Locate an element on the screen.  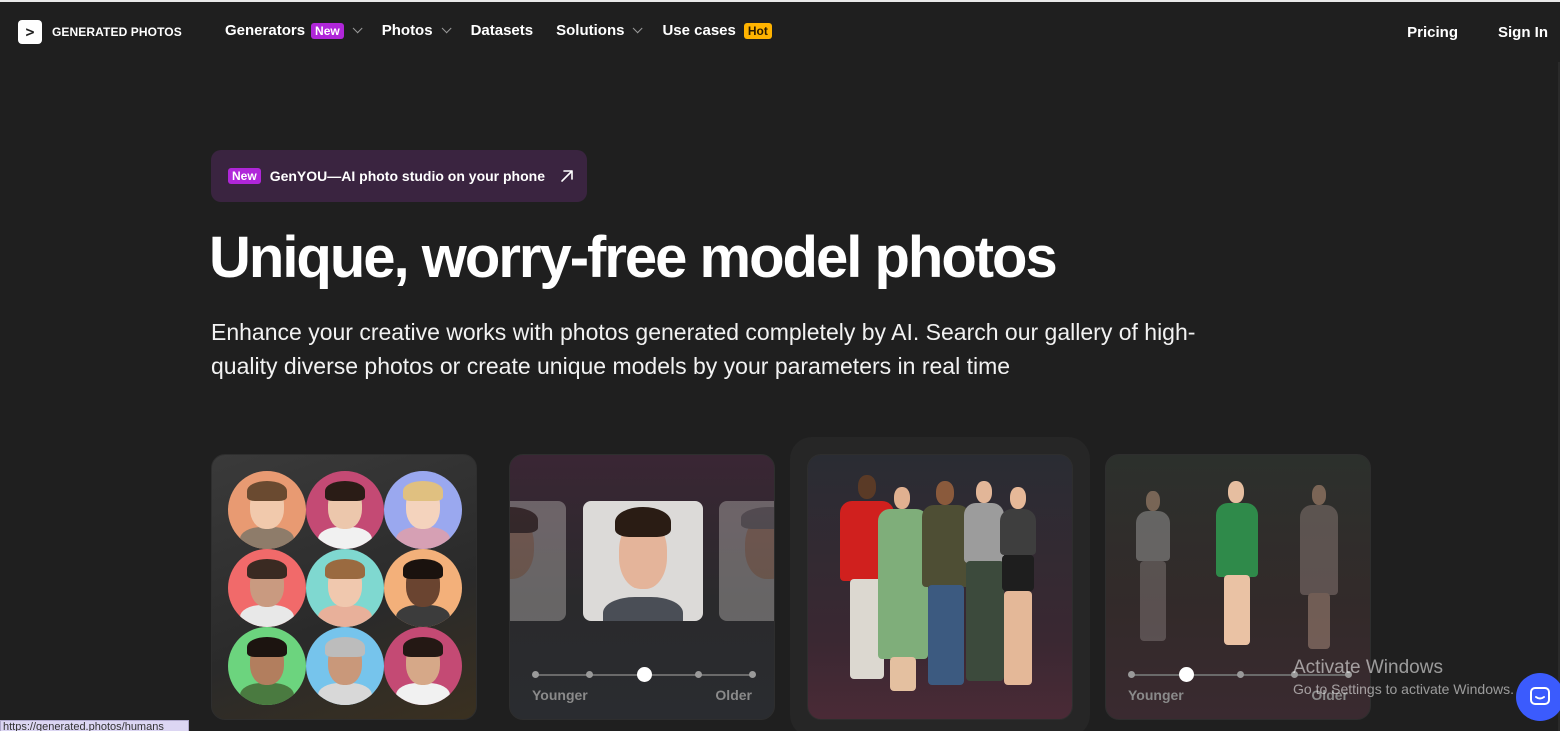
menu-generators: Generators New is located at coordinates (294, 30).